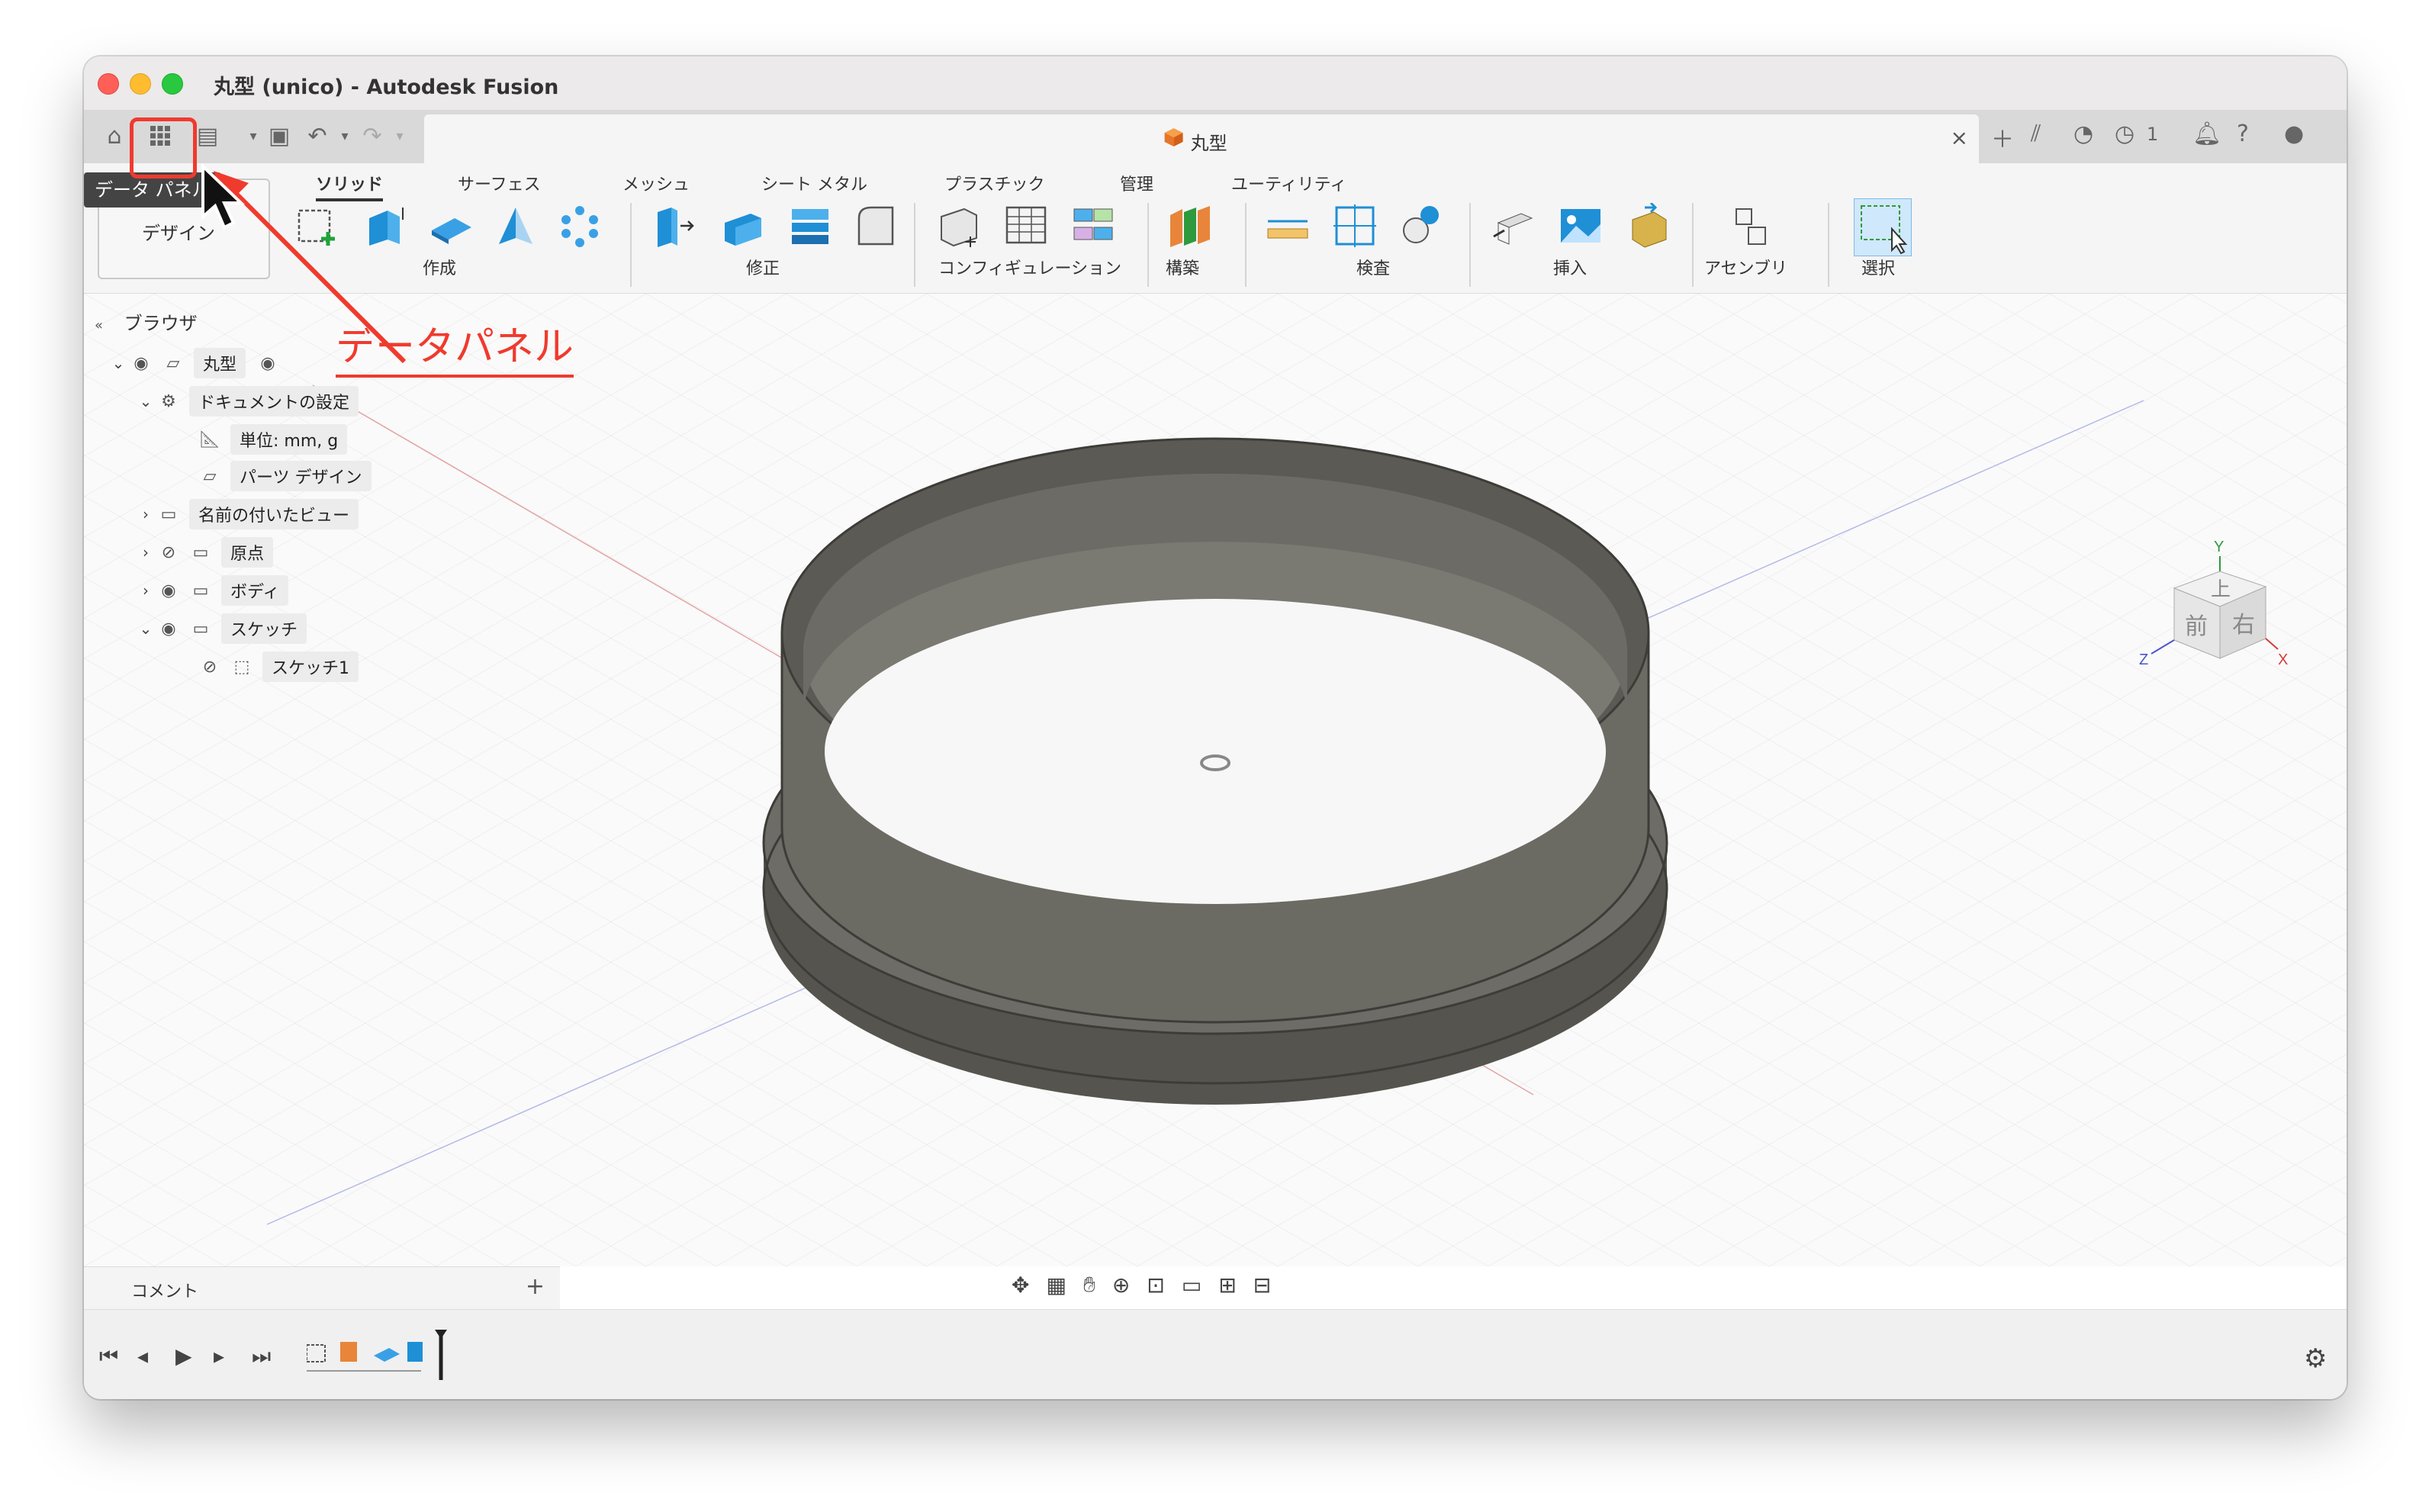 The width and height of the screenshot is (2432, 1512). What do you see at coordinates (2315, 1359) in the screenshot?
I see `timeline-settings-gear-icon: ⚙` at bounding box center [2315, 1359].